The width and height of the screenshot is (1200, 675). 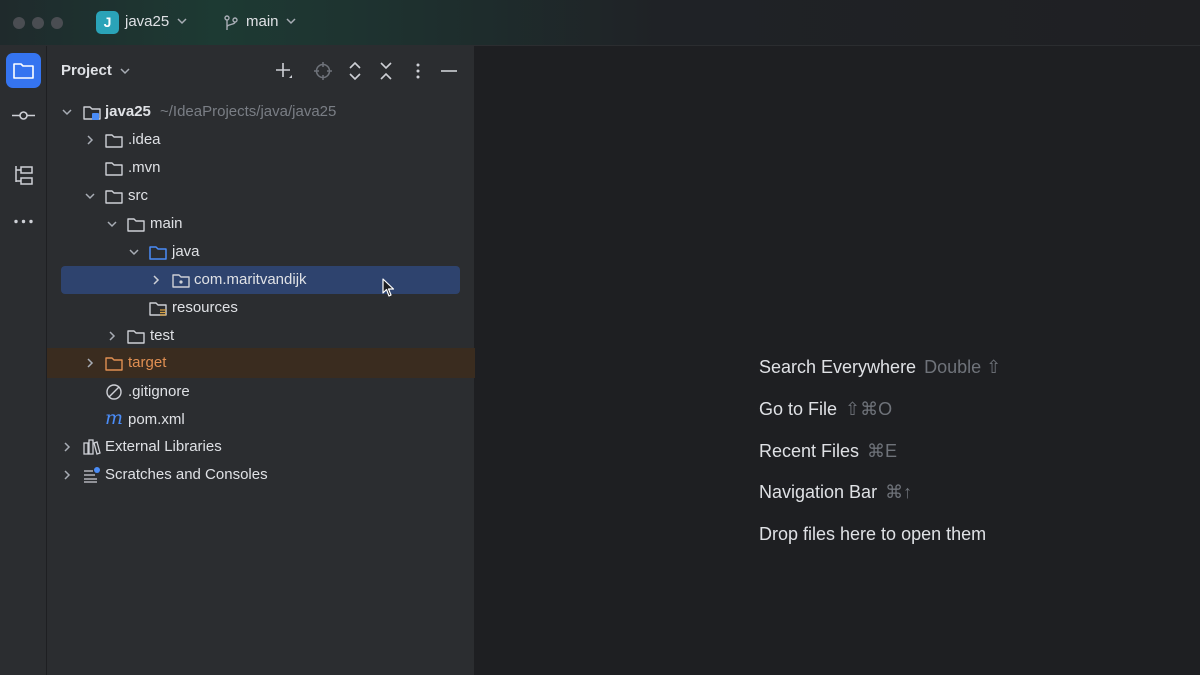 I want to click on resources-folder-icon, so click(x=158, y=309).